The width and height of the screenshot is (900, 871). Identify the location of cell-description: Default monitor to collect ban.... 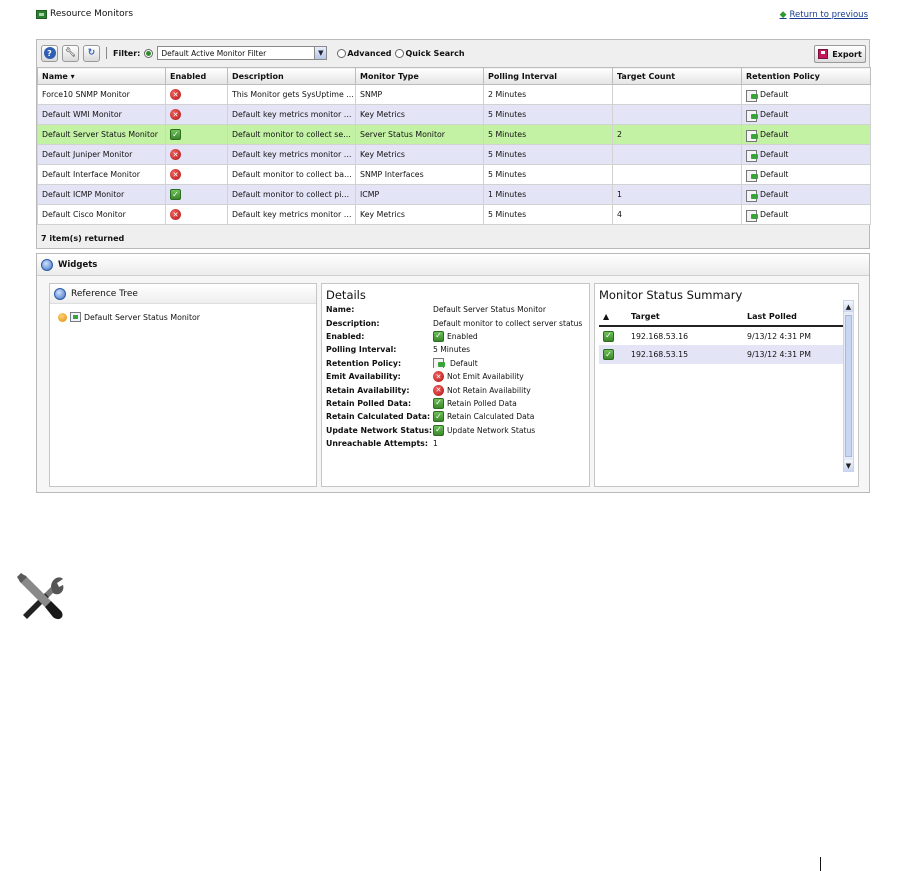
(291, 174).